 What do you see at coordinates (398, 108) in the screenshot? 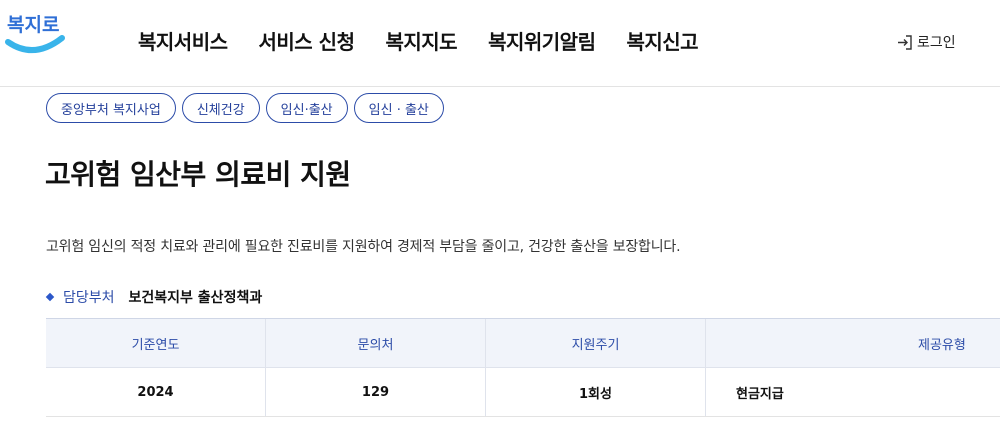
I see `tag-pregnancy-birth-alt: 임신 · 출산` at bounding box center [398, 108].